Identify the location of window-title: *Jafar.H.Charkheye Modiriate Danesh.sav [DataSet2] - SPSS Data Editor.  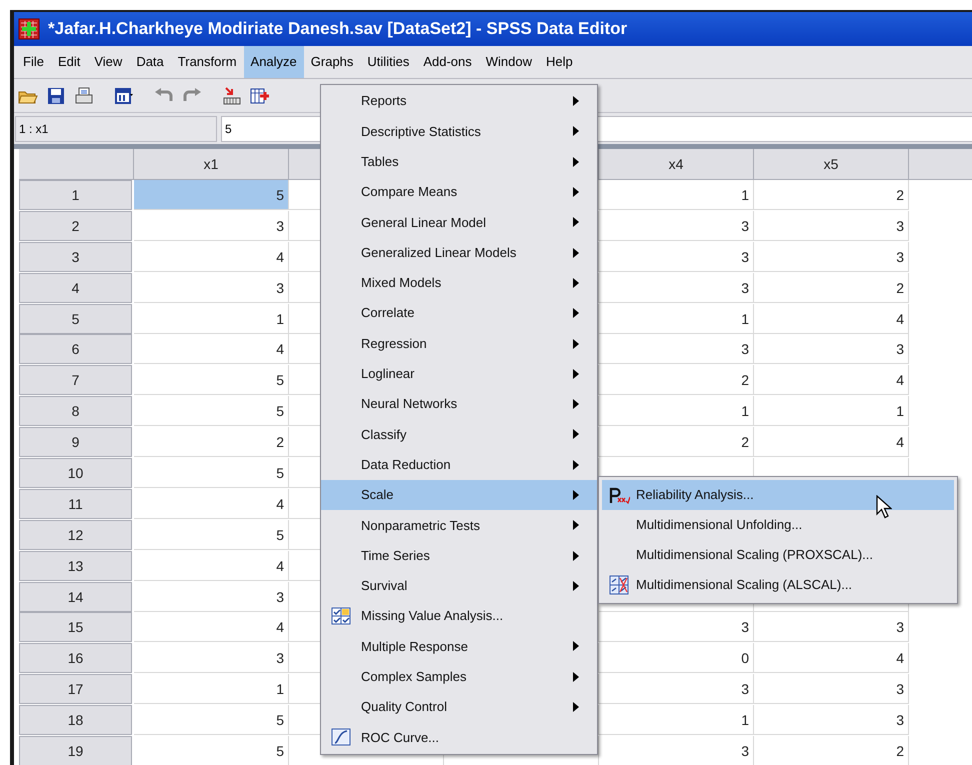
(338, 29).